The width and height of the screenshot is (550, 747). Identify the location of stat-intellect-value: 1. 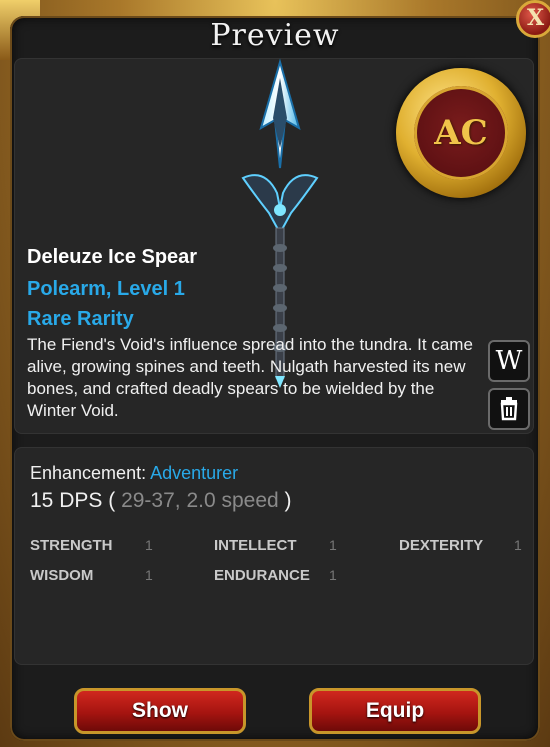
(333, 545).